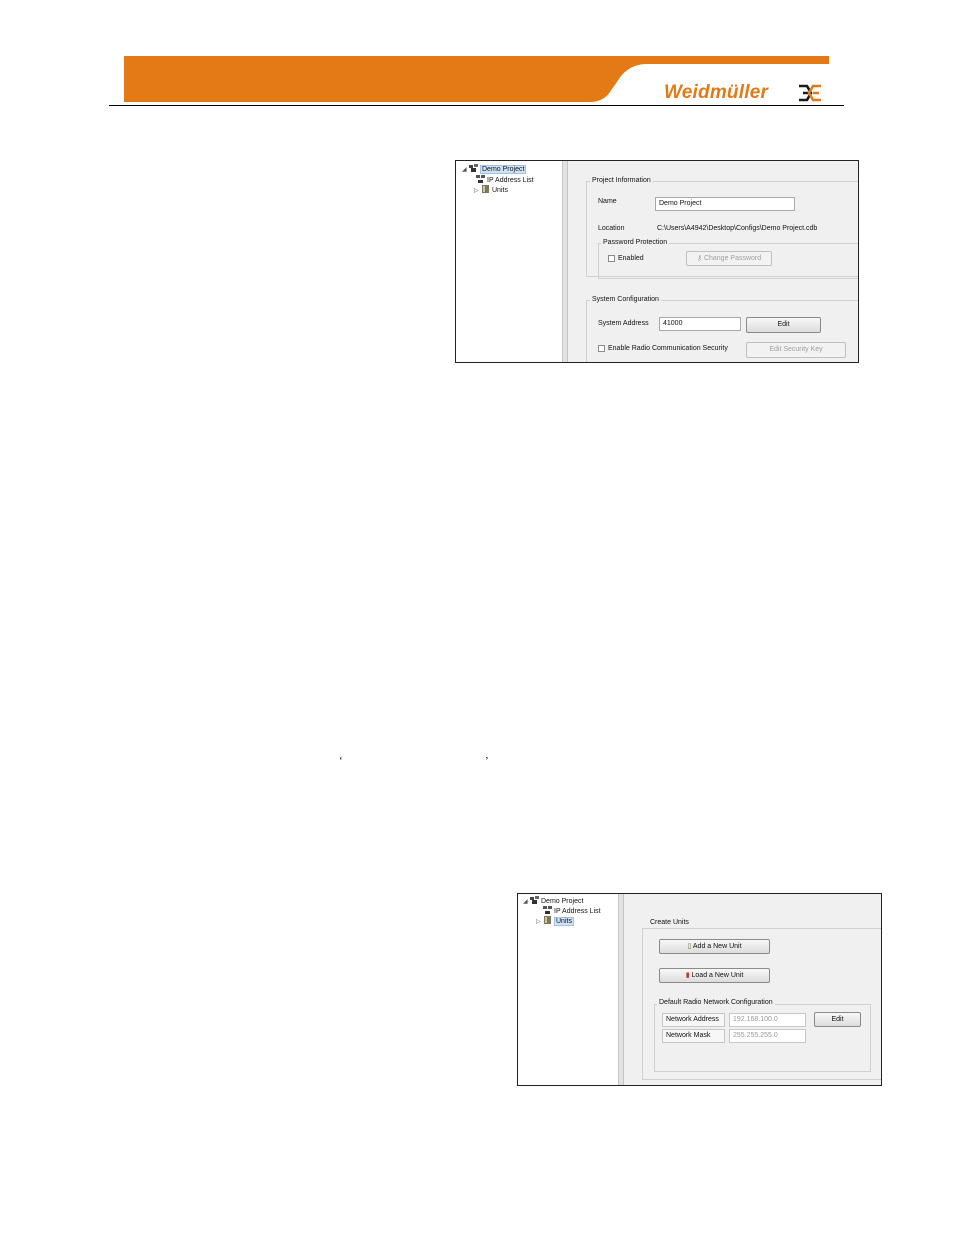 This screenshot has width=954, height=1235. Describe the element at coordinates (725, 204) in the screenshot. I see `name-input: Demo Project` at that location.